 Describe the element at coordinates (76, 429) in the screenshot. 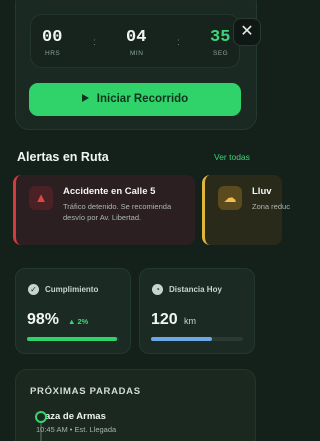

I see `stop-arrival-meta: 10:45 AM • Est. Llegada` at that location.